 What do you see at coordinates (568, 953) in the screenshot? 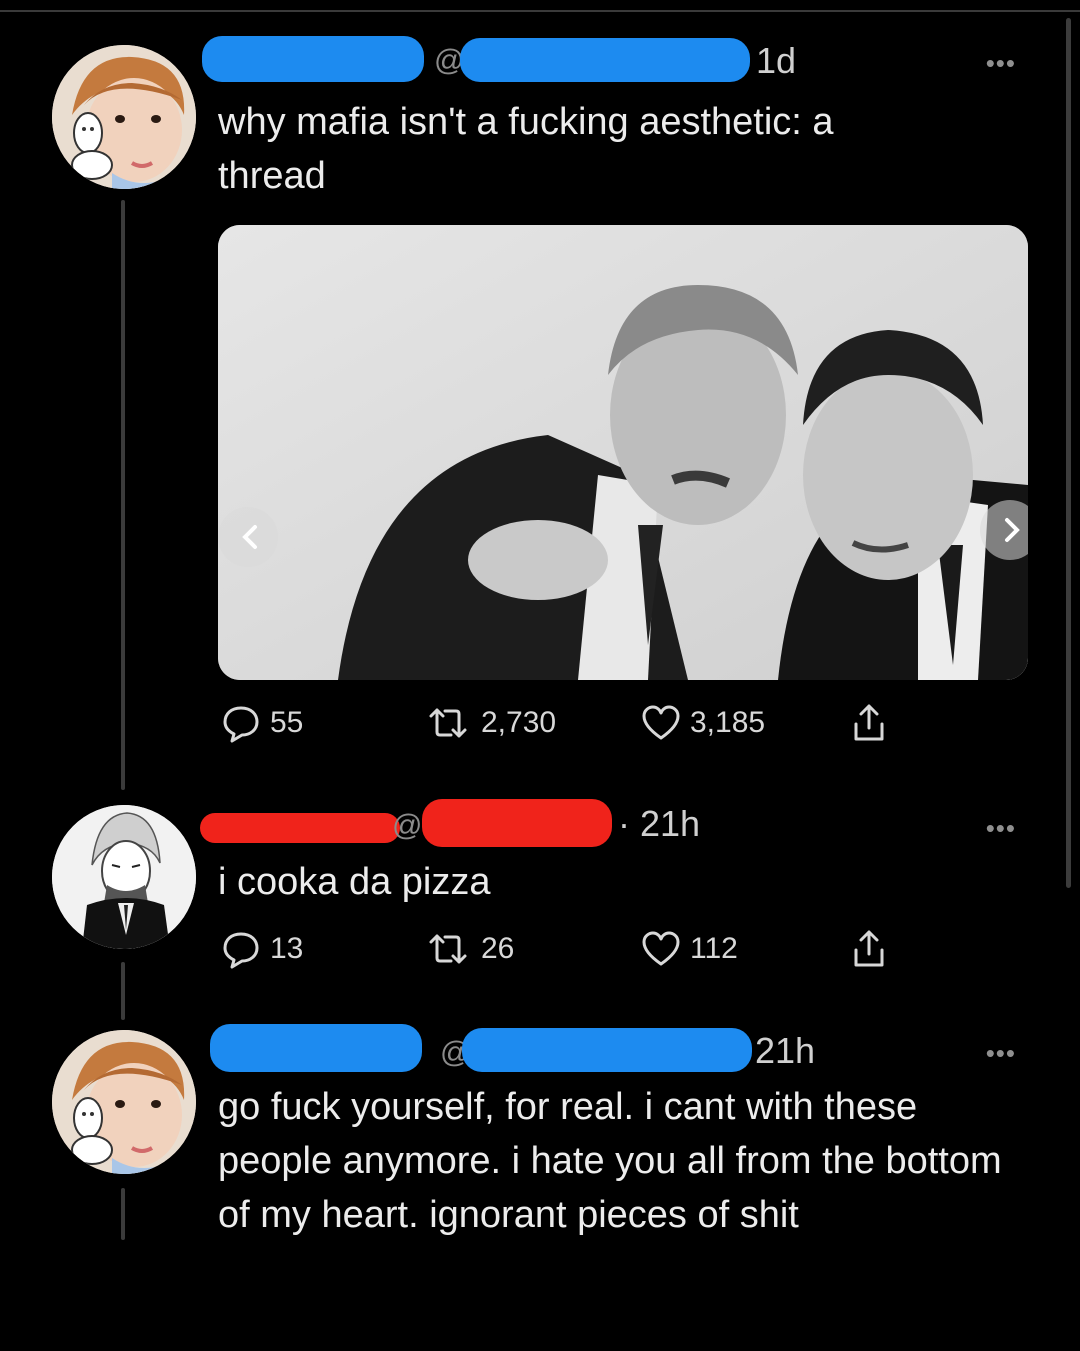
I see `tweet-actions: 13 26 112` at bounding box center [568, 953].